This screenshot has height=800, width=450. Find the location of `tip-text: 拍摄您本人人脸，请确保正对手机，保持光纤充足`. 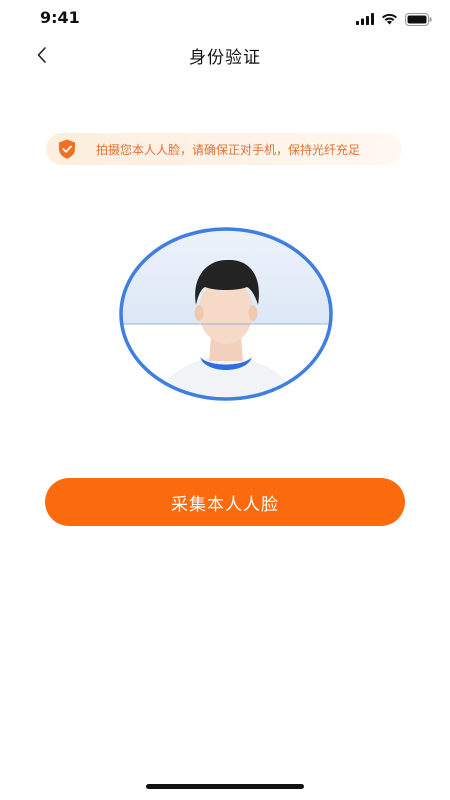

tip-text: 拍摄您本人人脸，请确保正对手机，保持光纤充足 is located at coordinates (228, 150).